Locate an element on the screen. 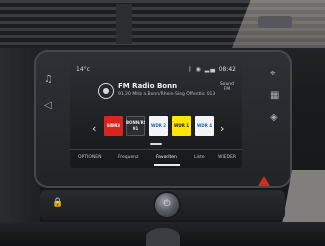 This screenshot has height=246, width=325. tab-optionen: OPTIONEN is located at coordinates (89, 157).